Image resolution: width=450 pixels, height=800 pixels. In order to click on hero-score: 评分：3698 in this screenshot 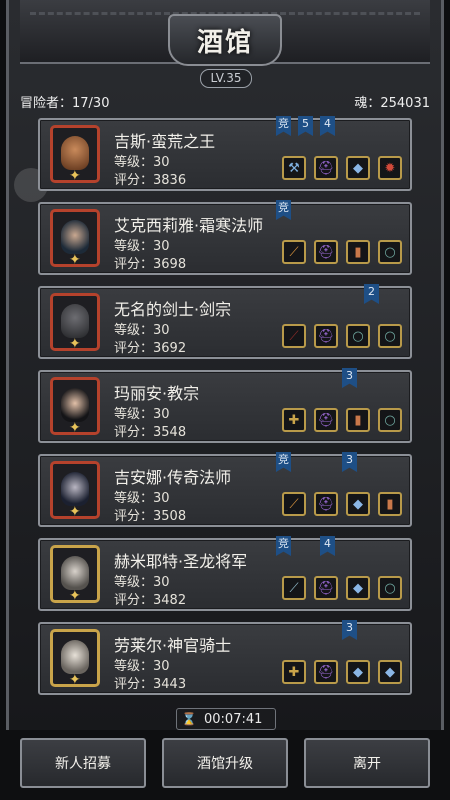, I will do `click(150, 264)`.